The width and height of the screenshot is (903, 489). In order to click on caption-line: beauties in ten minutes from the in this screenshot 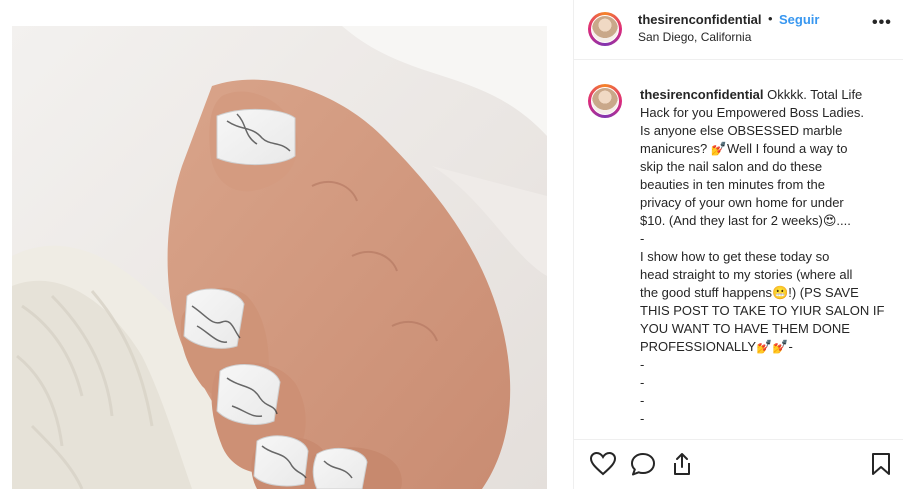, I will do `click(732, 184)`.